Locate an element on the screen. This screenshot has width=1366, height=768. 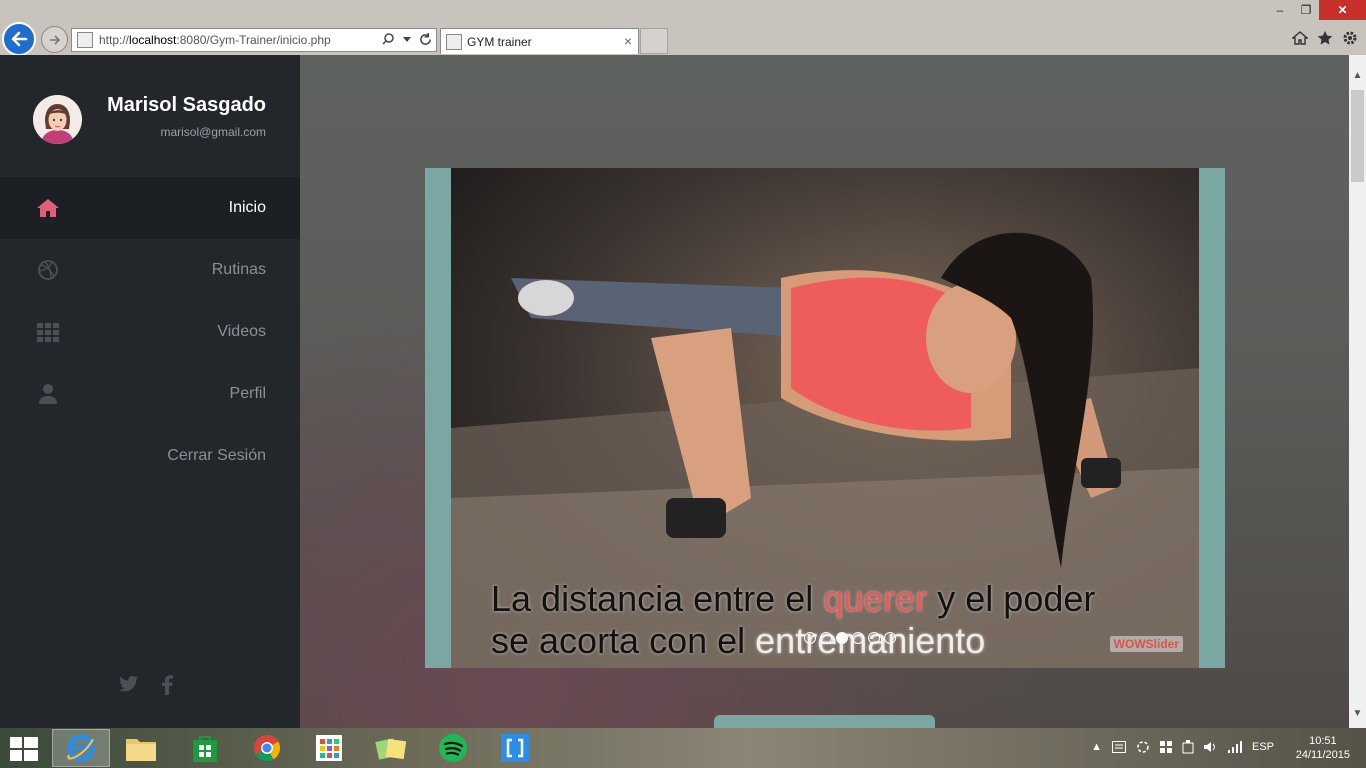
sidebar-item-label: Videos is located at coordinates (241, 331).